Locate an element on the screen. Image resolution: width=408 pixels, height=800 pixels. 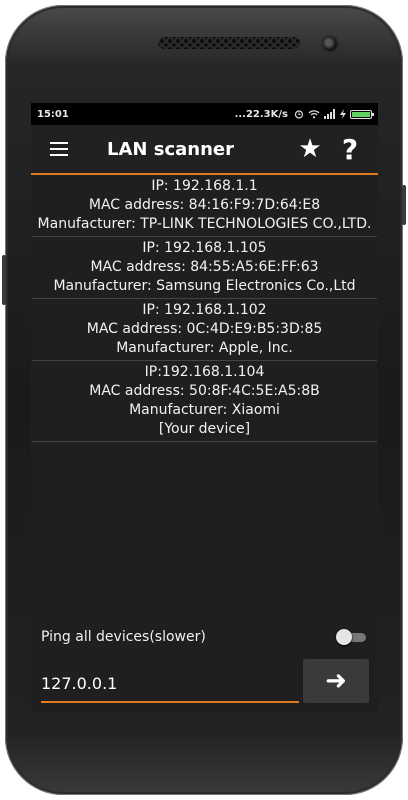
menu-button is located at coordinates (59, 149).